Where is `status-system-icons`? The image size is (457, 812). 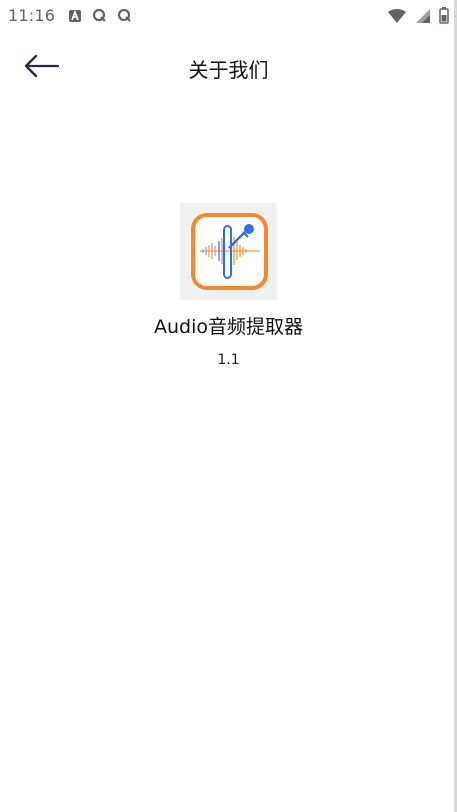 status-system-icons is located at coordinates (418, 17).